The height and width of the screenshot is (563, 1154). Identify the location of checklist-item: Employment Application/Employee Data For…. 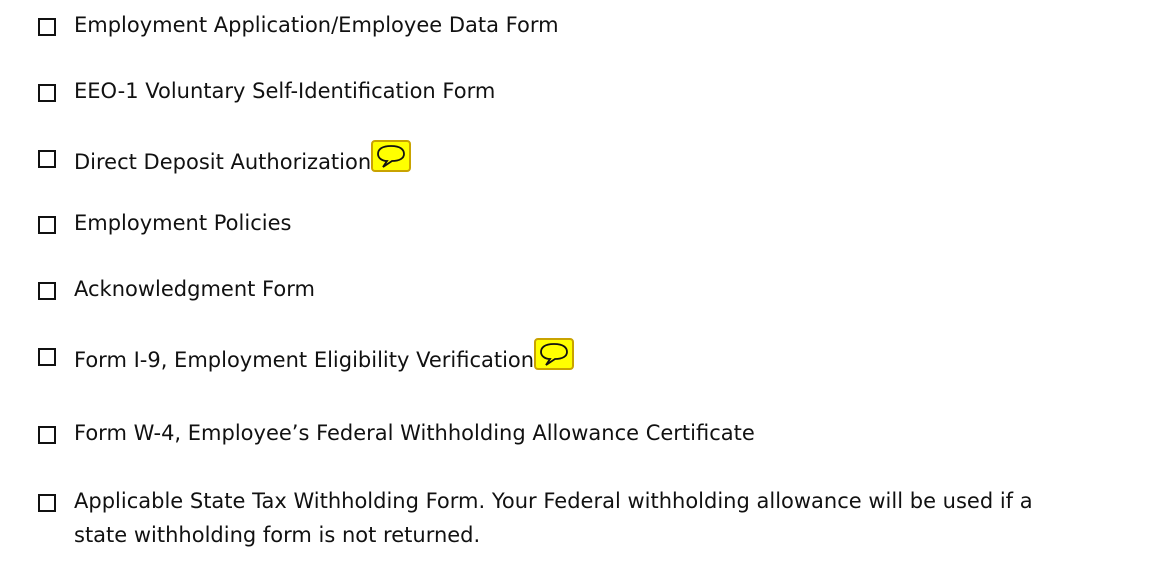
(298, 27).